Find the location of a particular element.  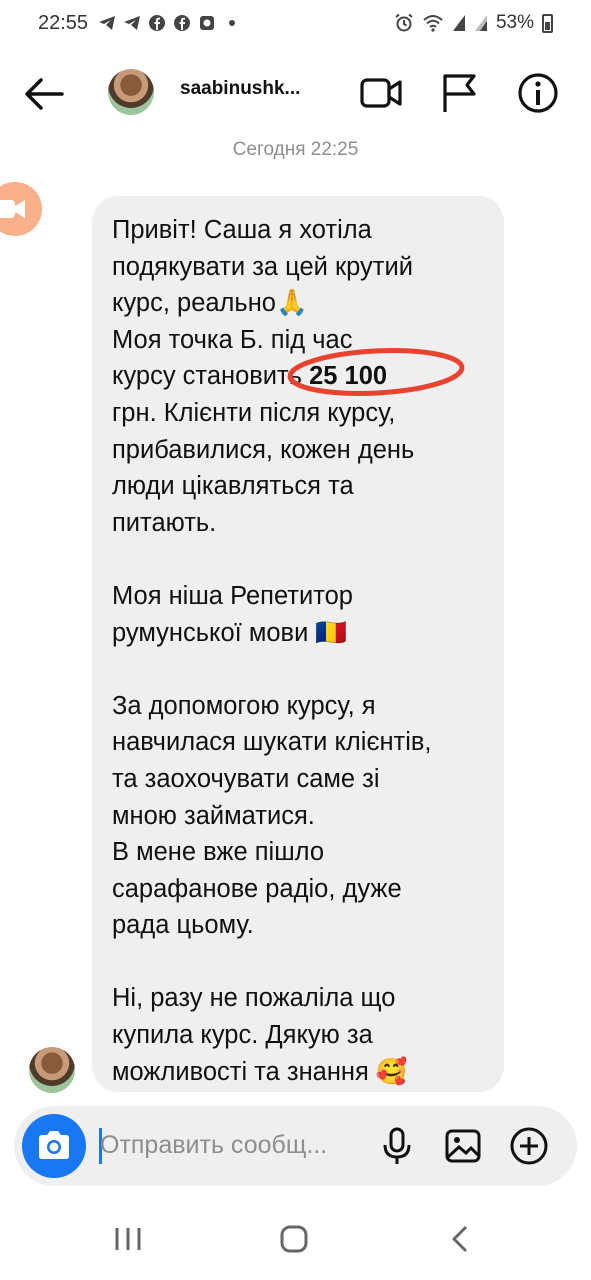

gallery-icon is located at coordinates (463, 1146).